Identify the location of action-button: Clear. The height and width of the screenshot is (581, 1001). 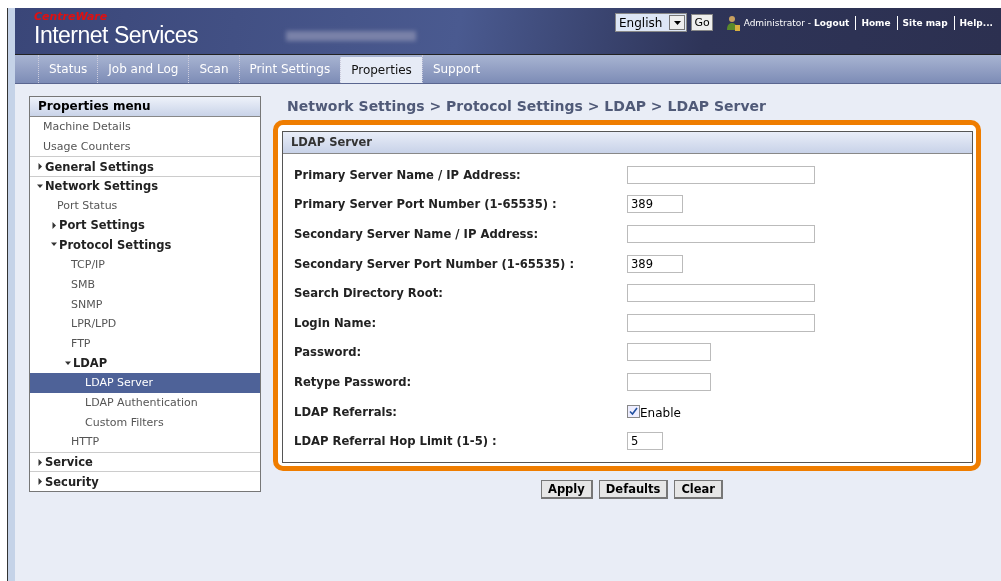
(698, 489).